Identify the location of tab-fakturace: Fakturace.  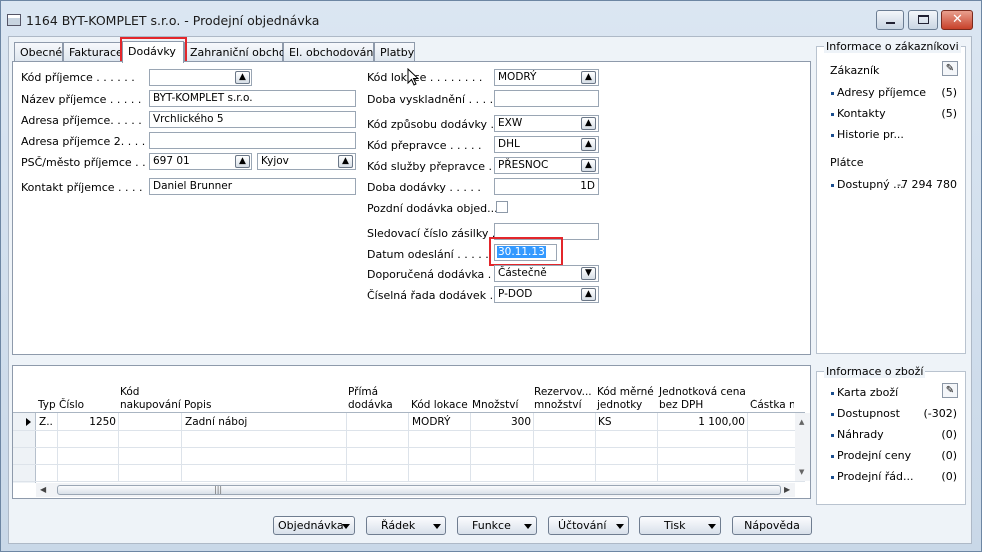
(93, 52).